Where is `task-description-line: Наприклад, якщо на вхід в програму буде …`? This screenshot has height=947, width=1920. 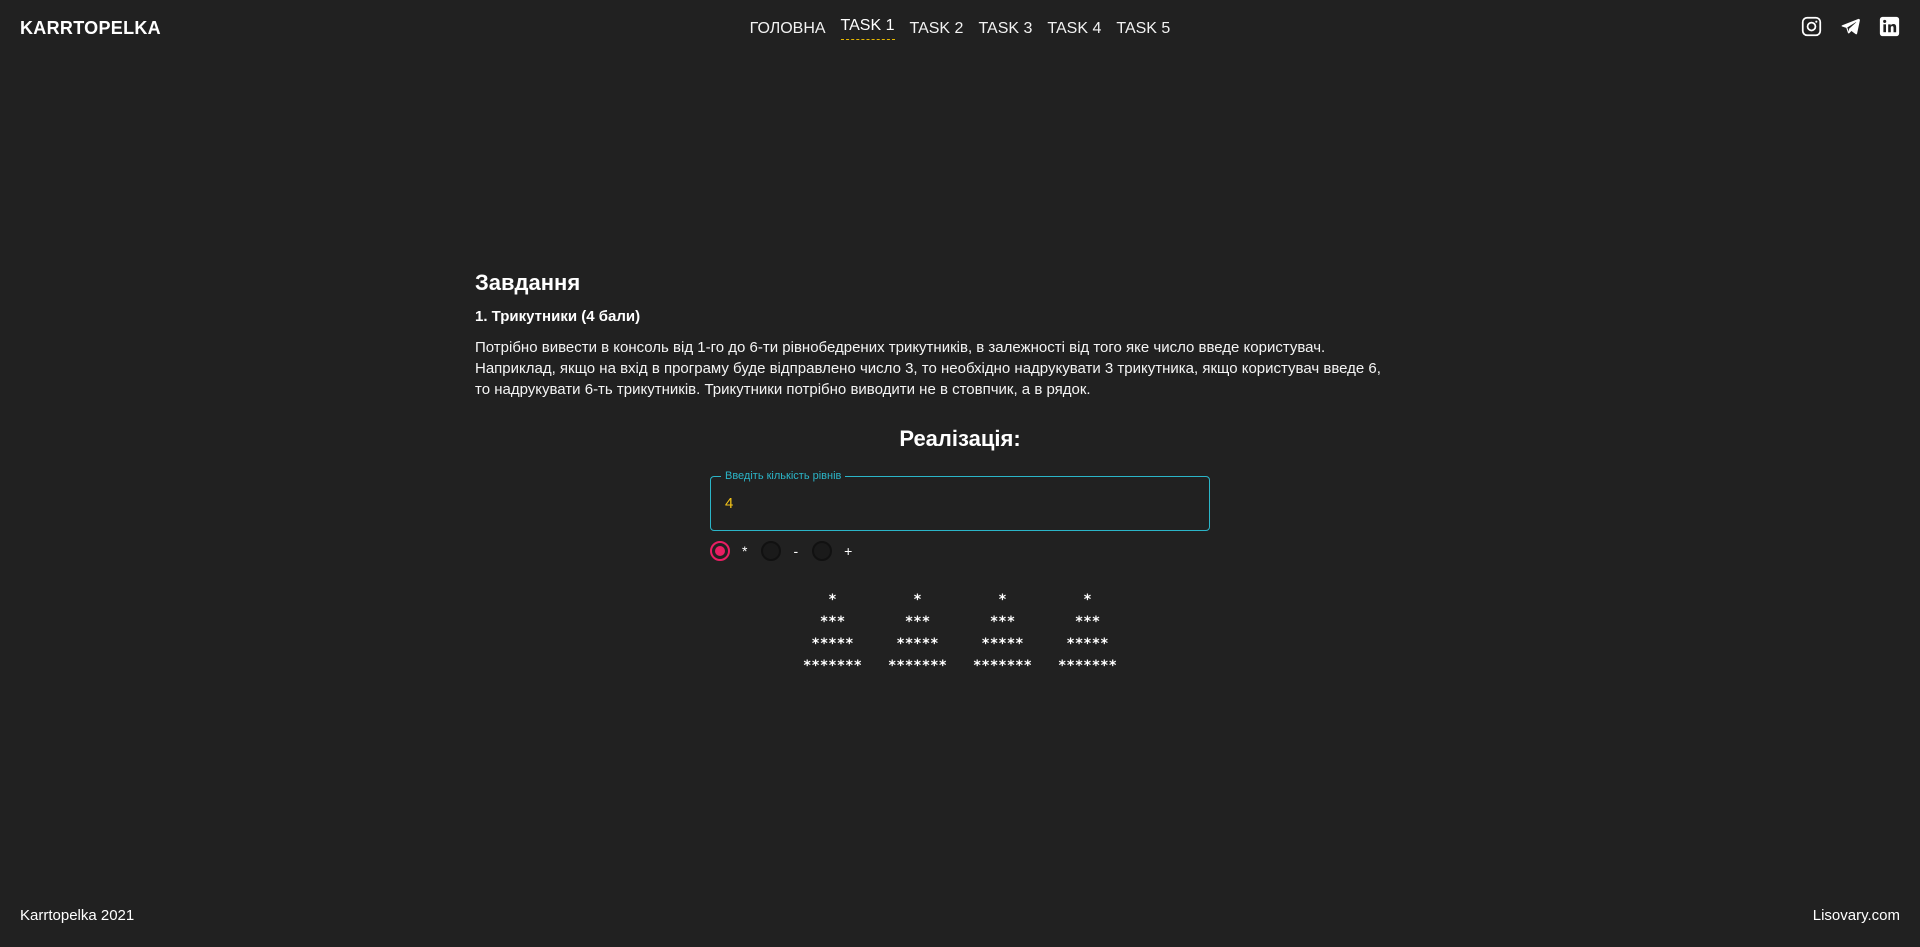 task-description-line: Наприклад, якщо на вхід в програму буде … is located at coordinates (928, 368).